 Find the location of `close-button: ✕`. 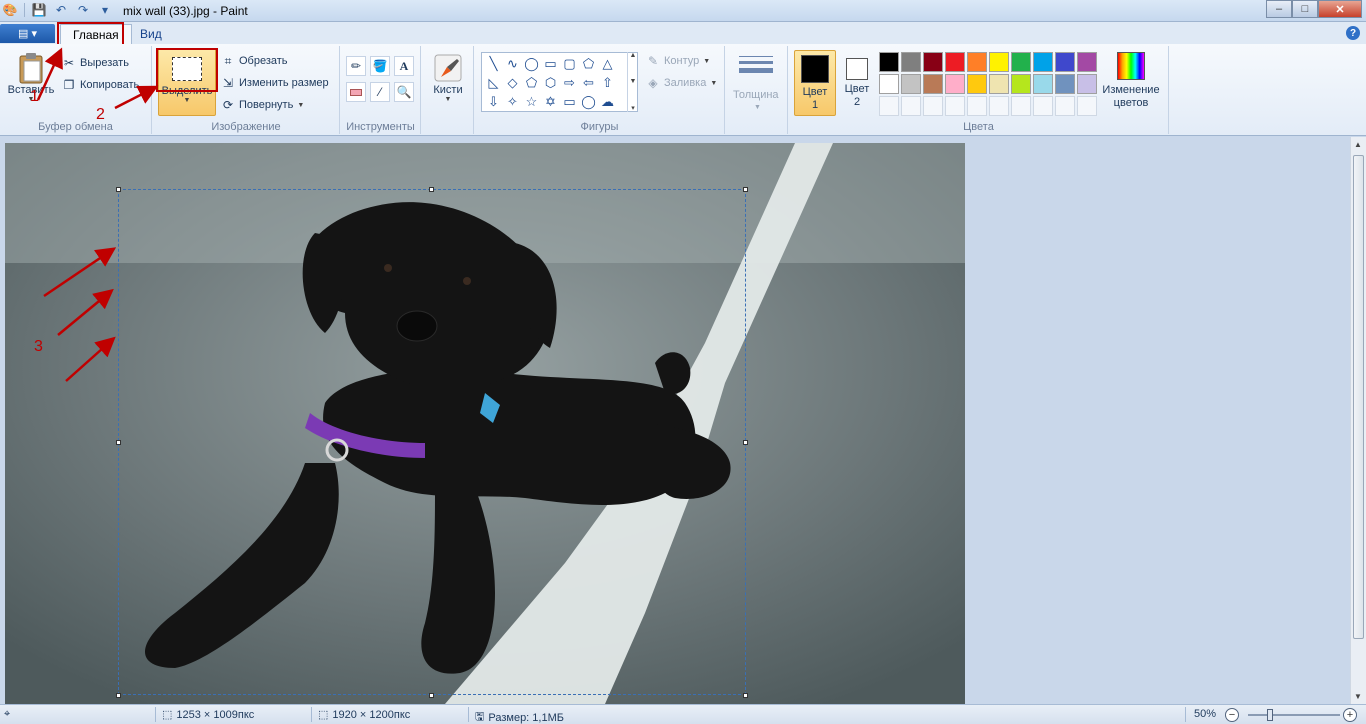

close-button: ✕ is located at coordinates (1340, 9).